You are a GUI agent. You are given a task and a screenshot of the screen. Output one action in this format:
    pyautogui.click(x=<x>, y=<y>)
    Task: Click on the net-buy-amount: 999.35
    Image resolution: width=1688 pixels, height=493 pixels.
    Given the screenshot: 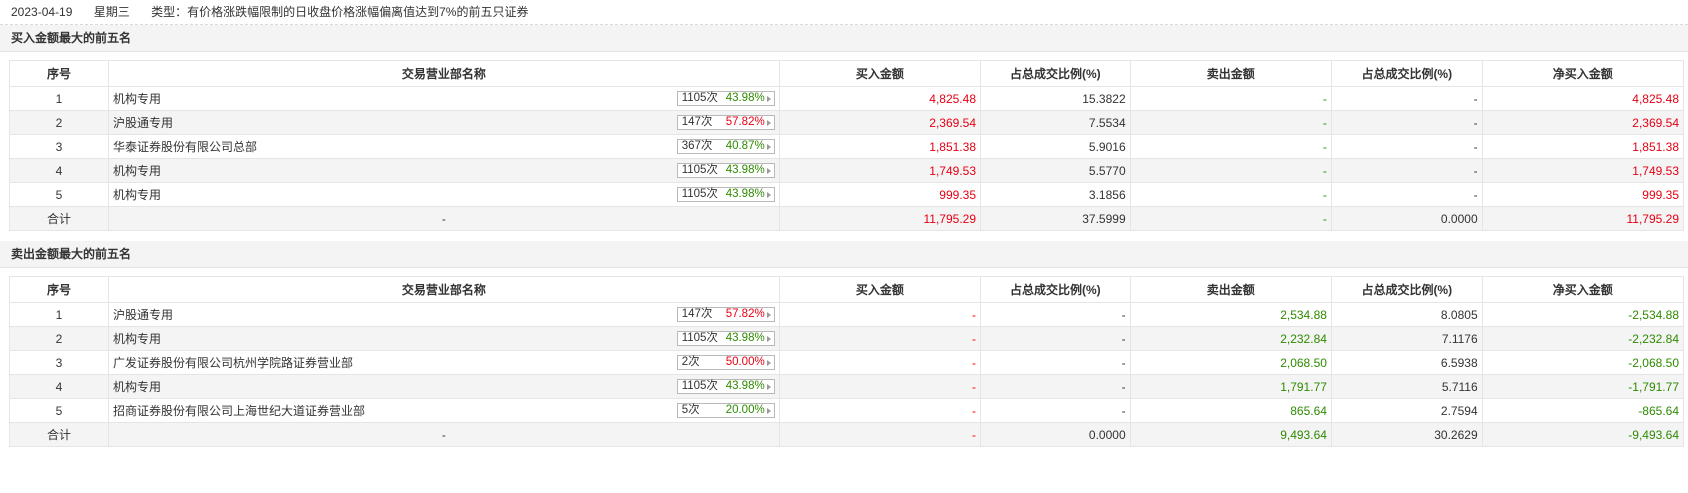 What is the action you would take?
    pyautogui.click(x=1583, y=194)
    